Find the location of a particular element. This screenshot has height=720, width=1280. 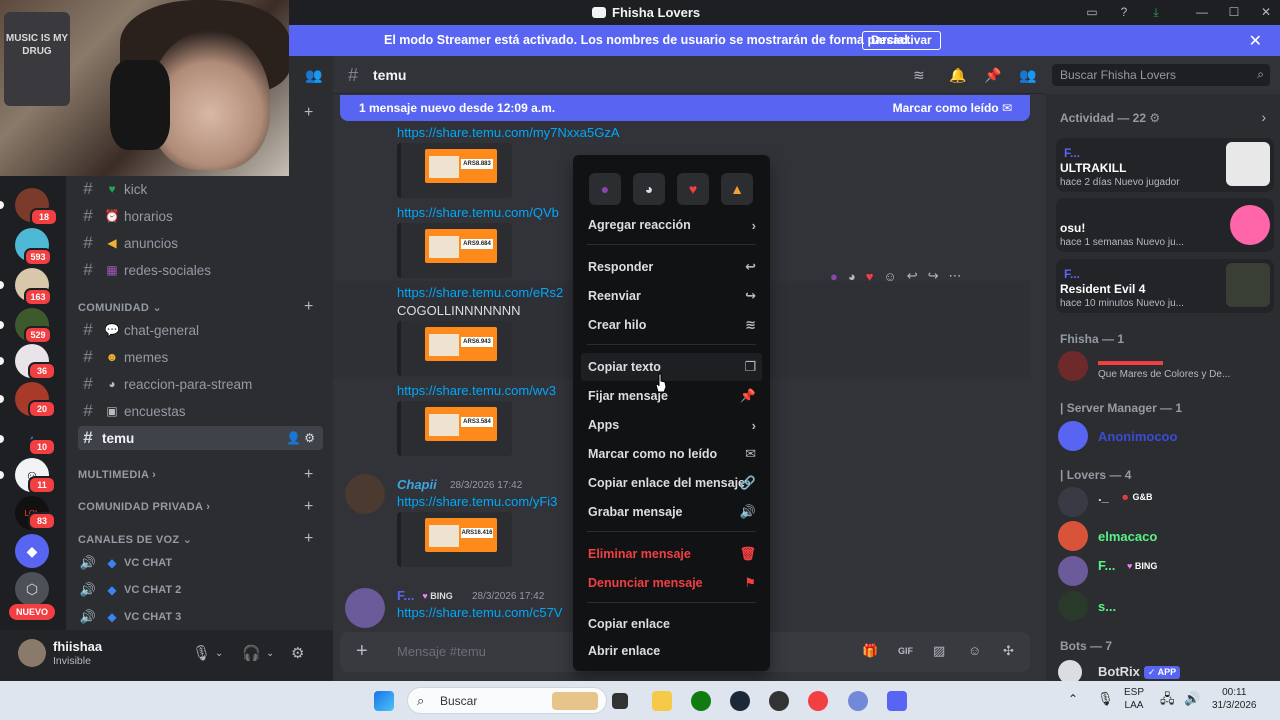

menu-report-message: Denunciar mensaje ⚑ is located at coordinates (671, 583).